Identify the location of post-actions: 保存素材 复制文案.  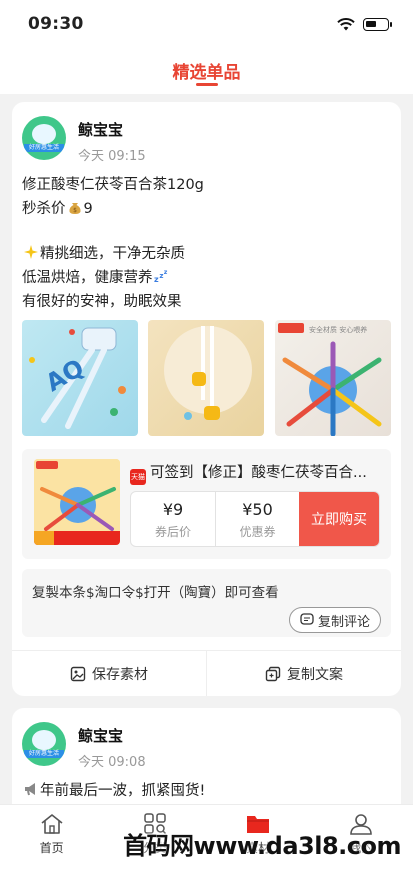
(206, 673).